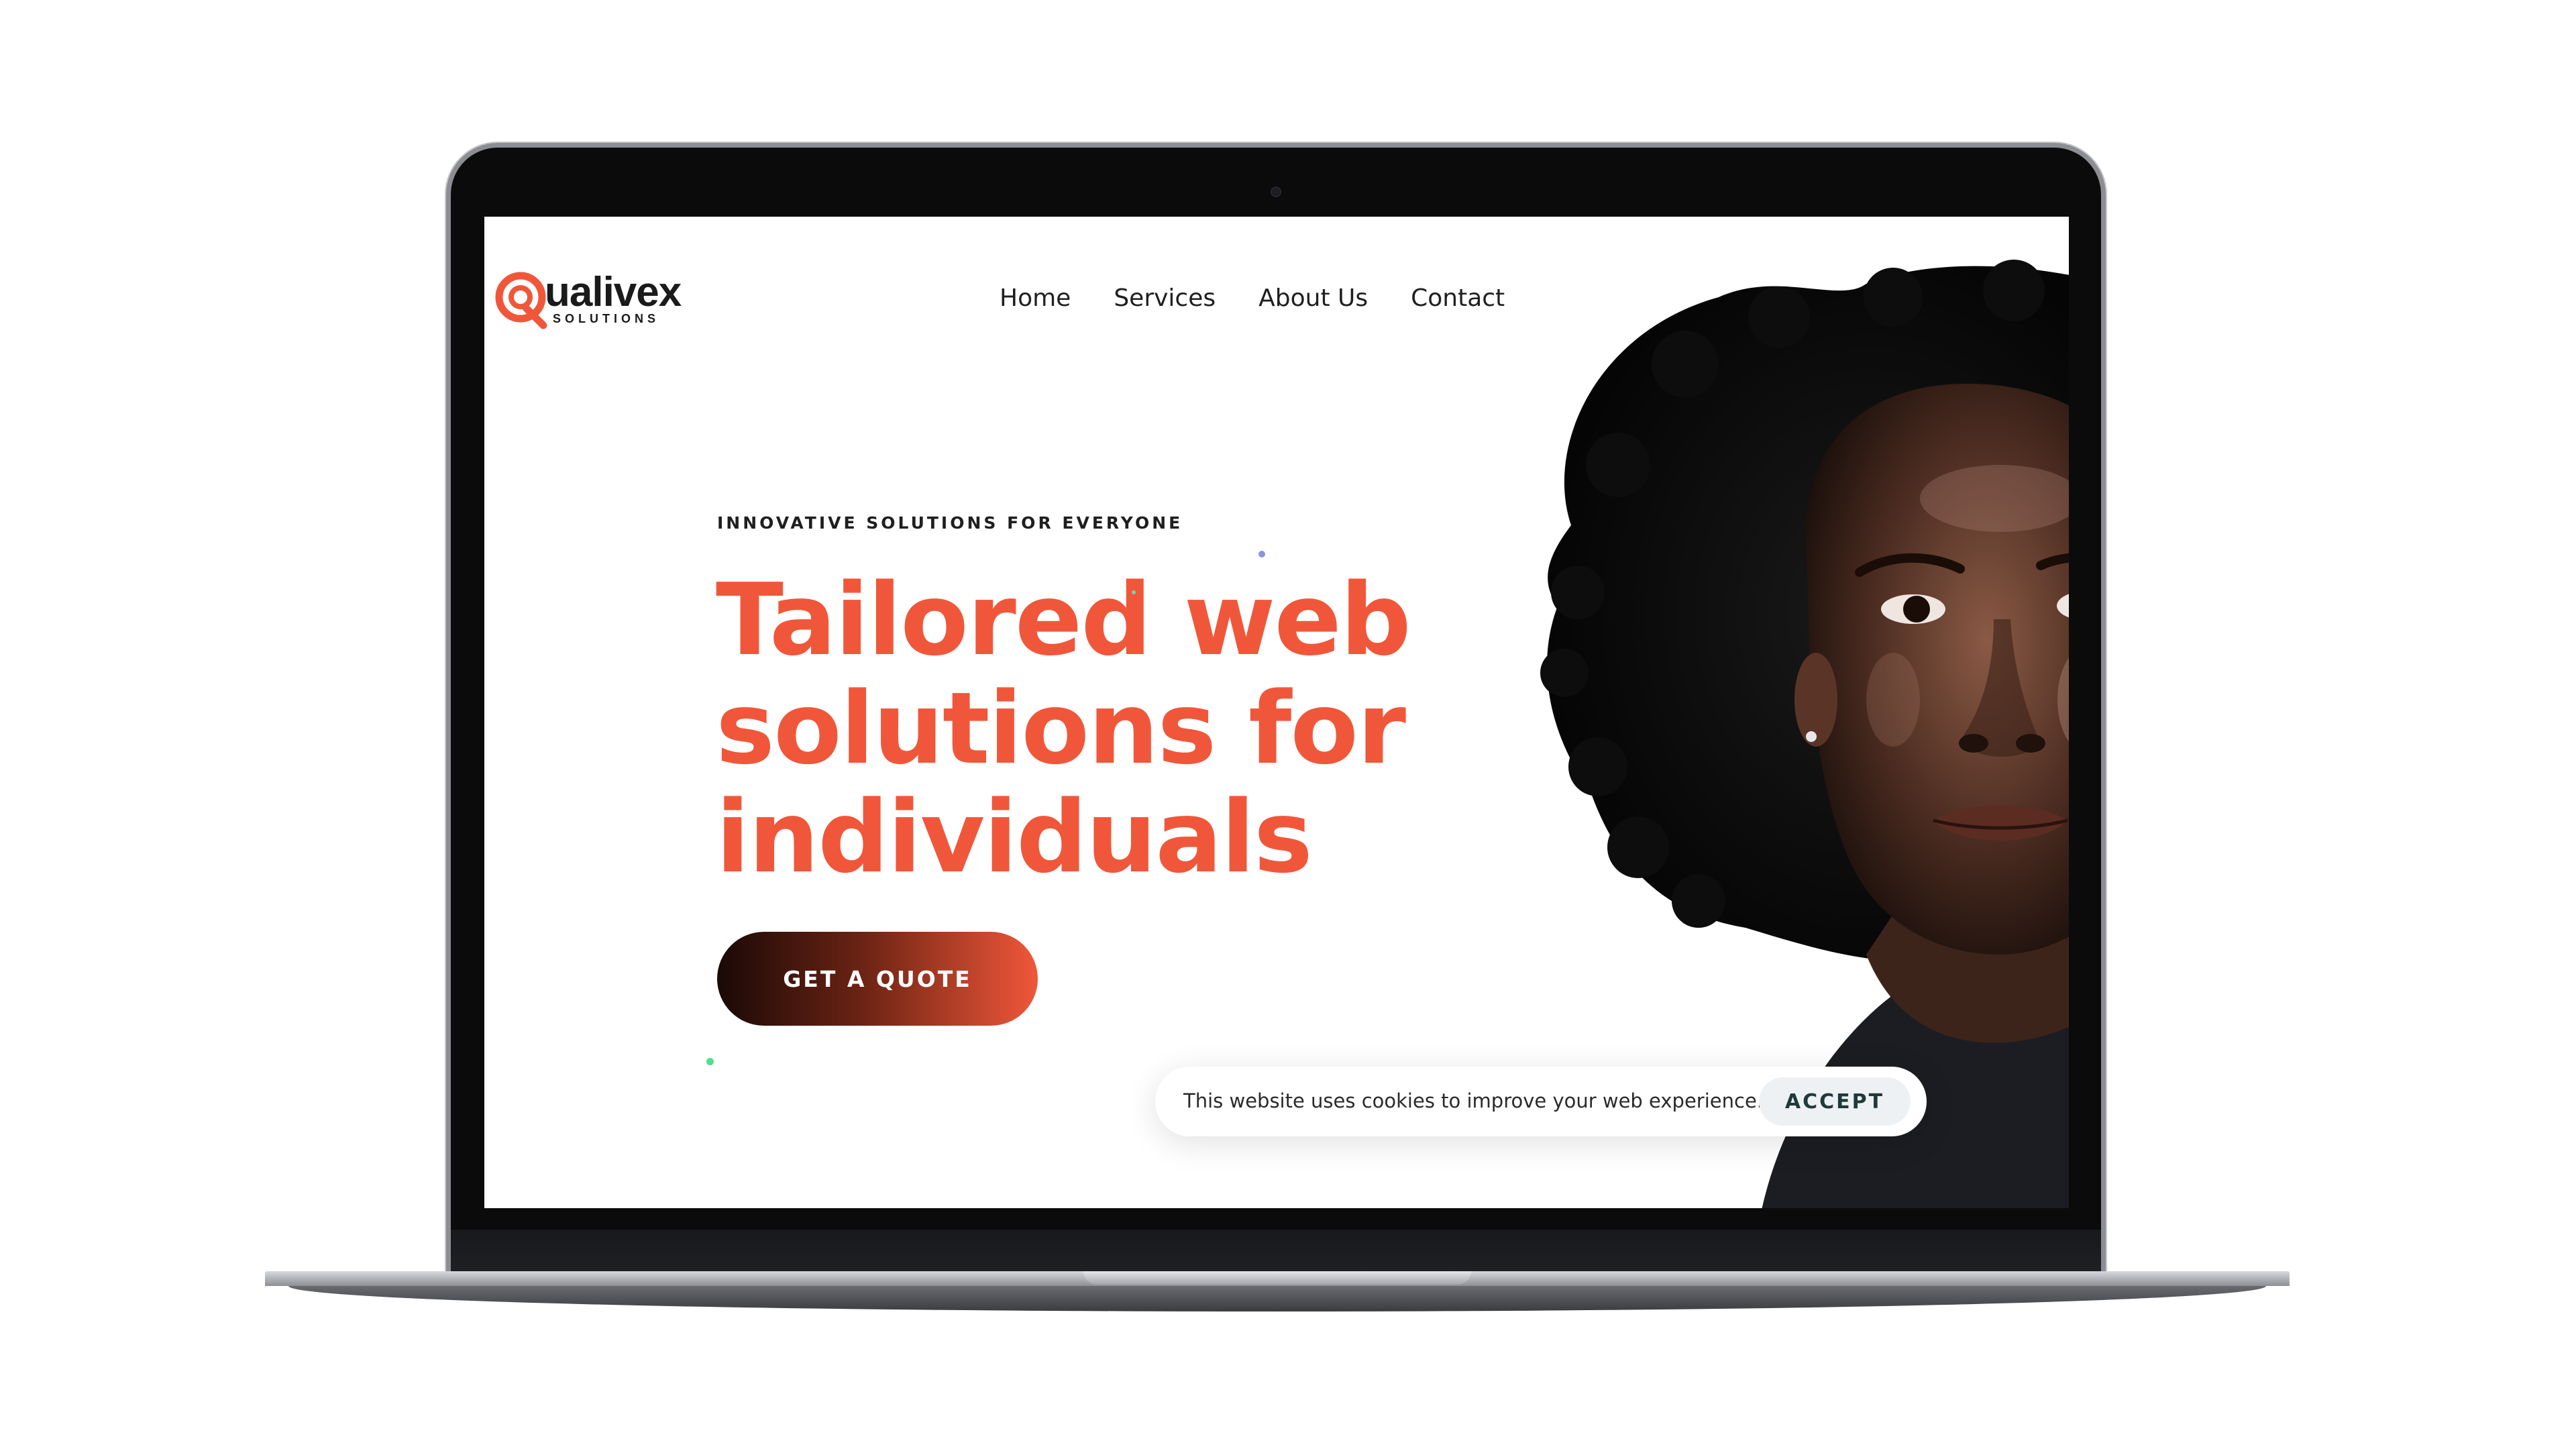 This screenshot has height=1449, width=2576. I want to click on nav-item-home: Home, so click(1035, 298).